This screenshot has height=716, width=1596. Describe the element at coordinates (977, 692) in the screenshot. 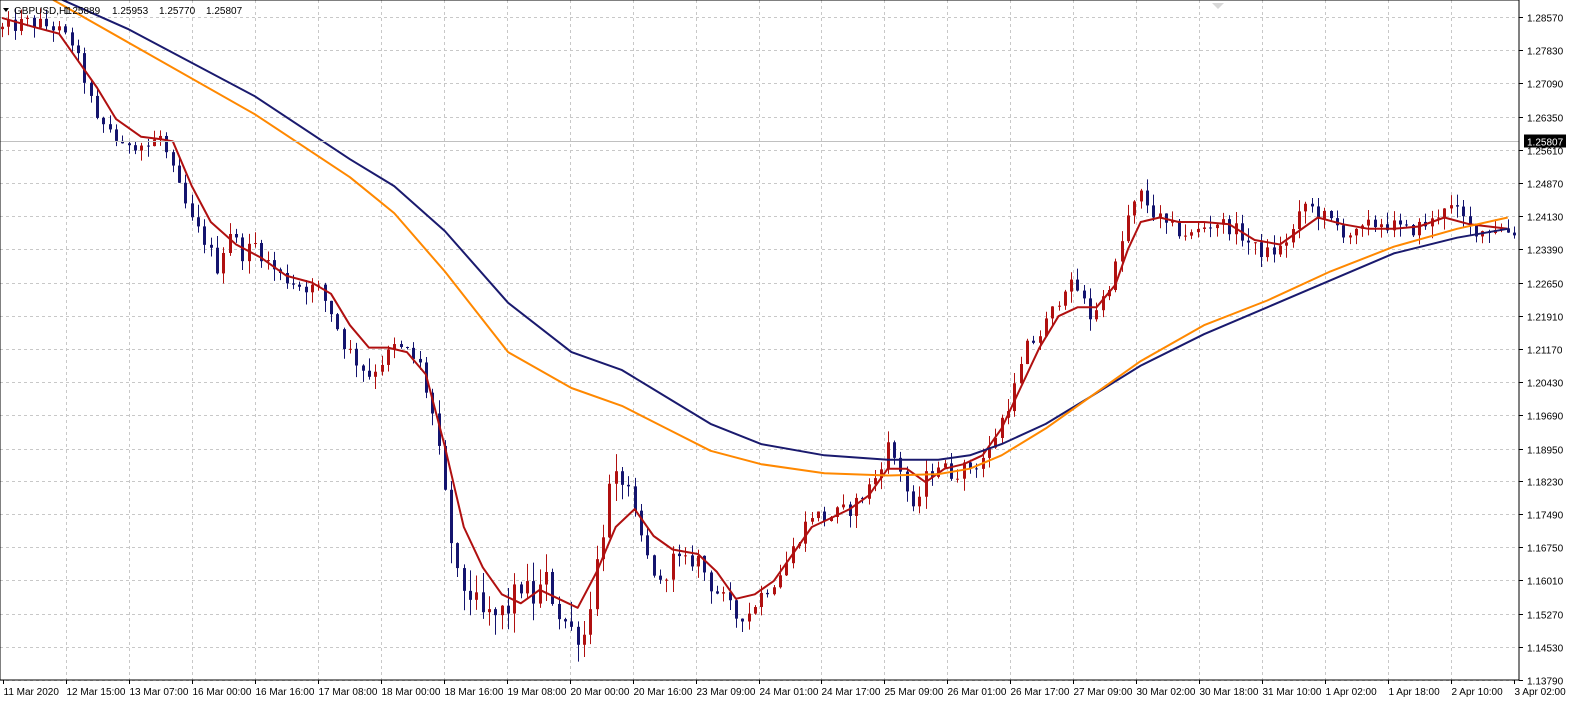

I see `x-tick-label: 26 Mar 01:00` at that location.